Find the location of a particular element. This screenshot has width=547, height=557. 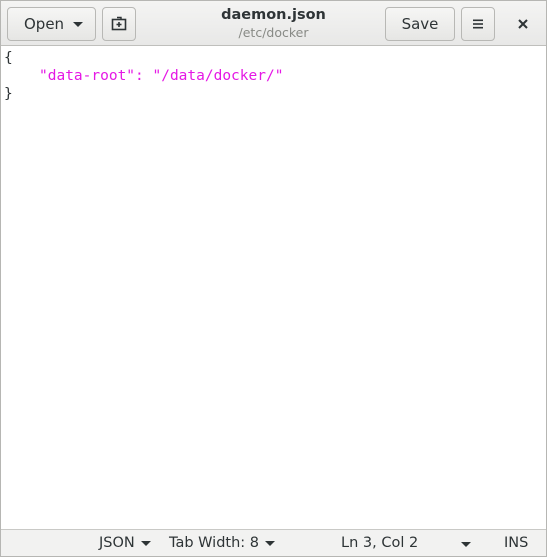

open-button-label: Open is located at coordinates (44, 24).